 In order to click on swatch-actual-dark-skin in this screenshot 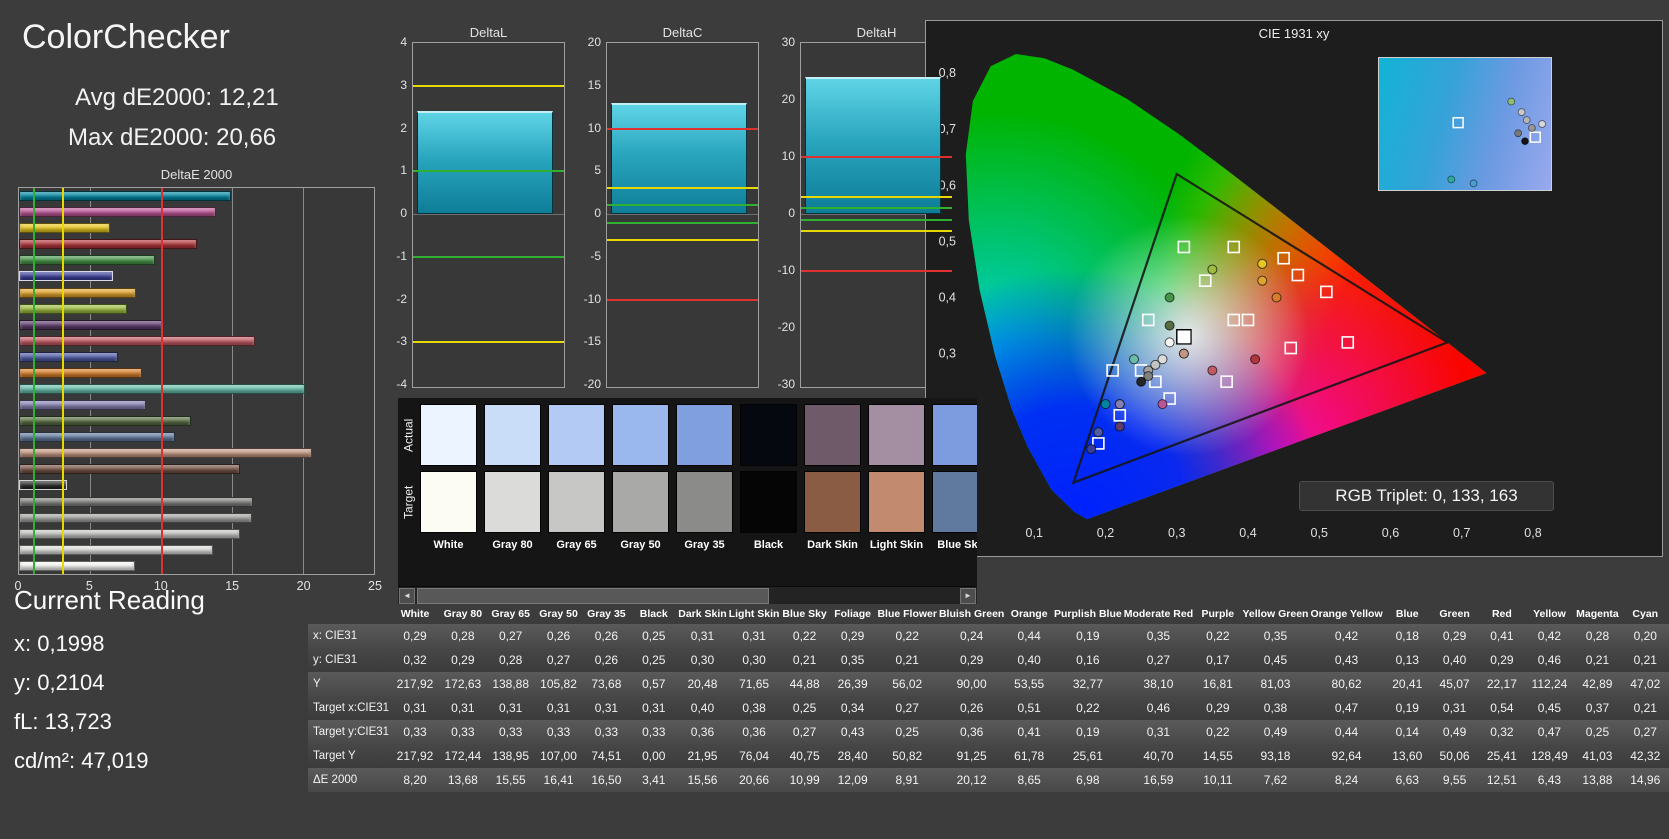, I will do `click(832, 435)`.